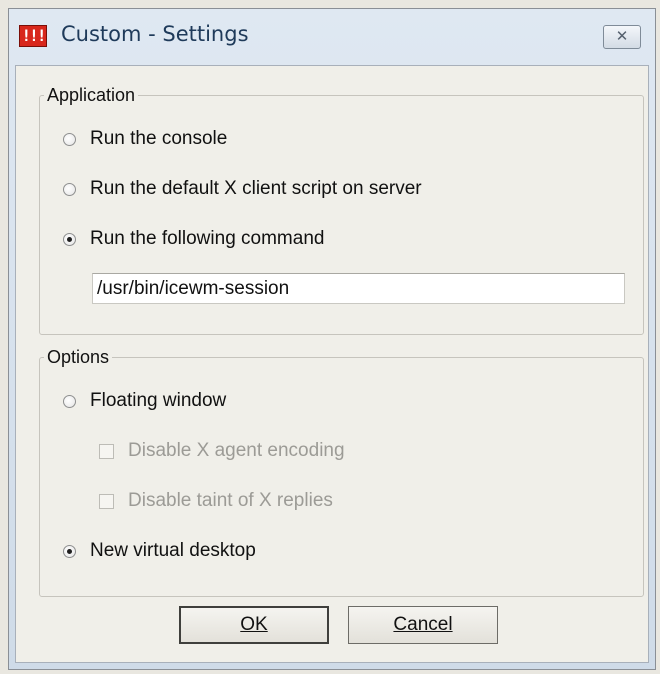 The image size is (660, 674). What do you see at coordinates (173, 550) in the screenshot?
I see `radio-label: New virtual desktop` at bounding box center [173, 550].